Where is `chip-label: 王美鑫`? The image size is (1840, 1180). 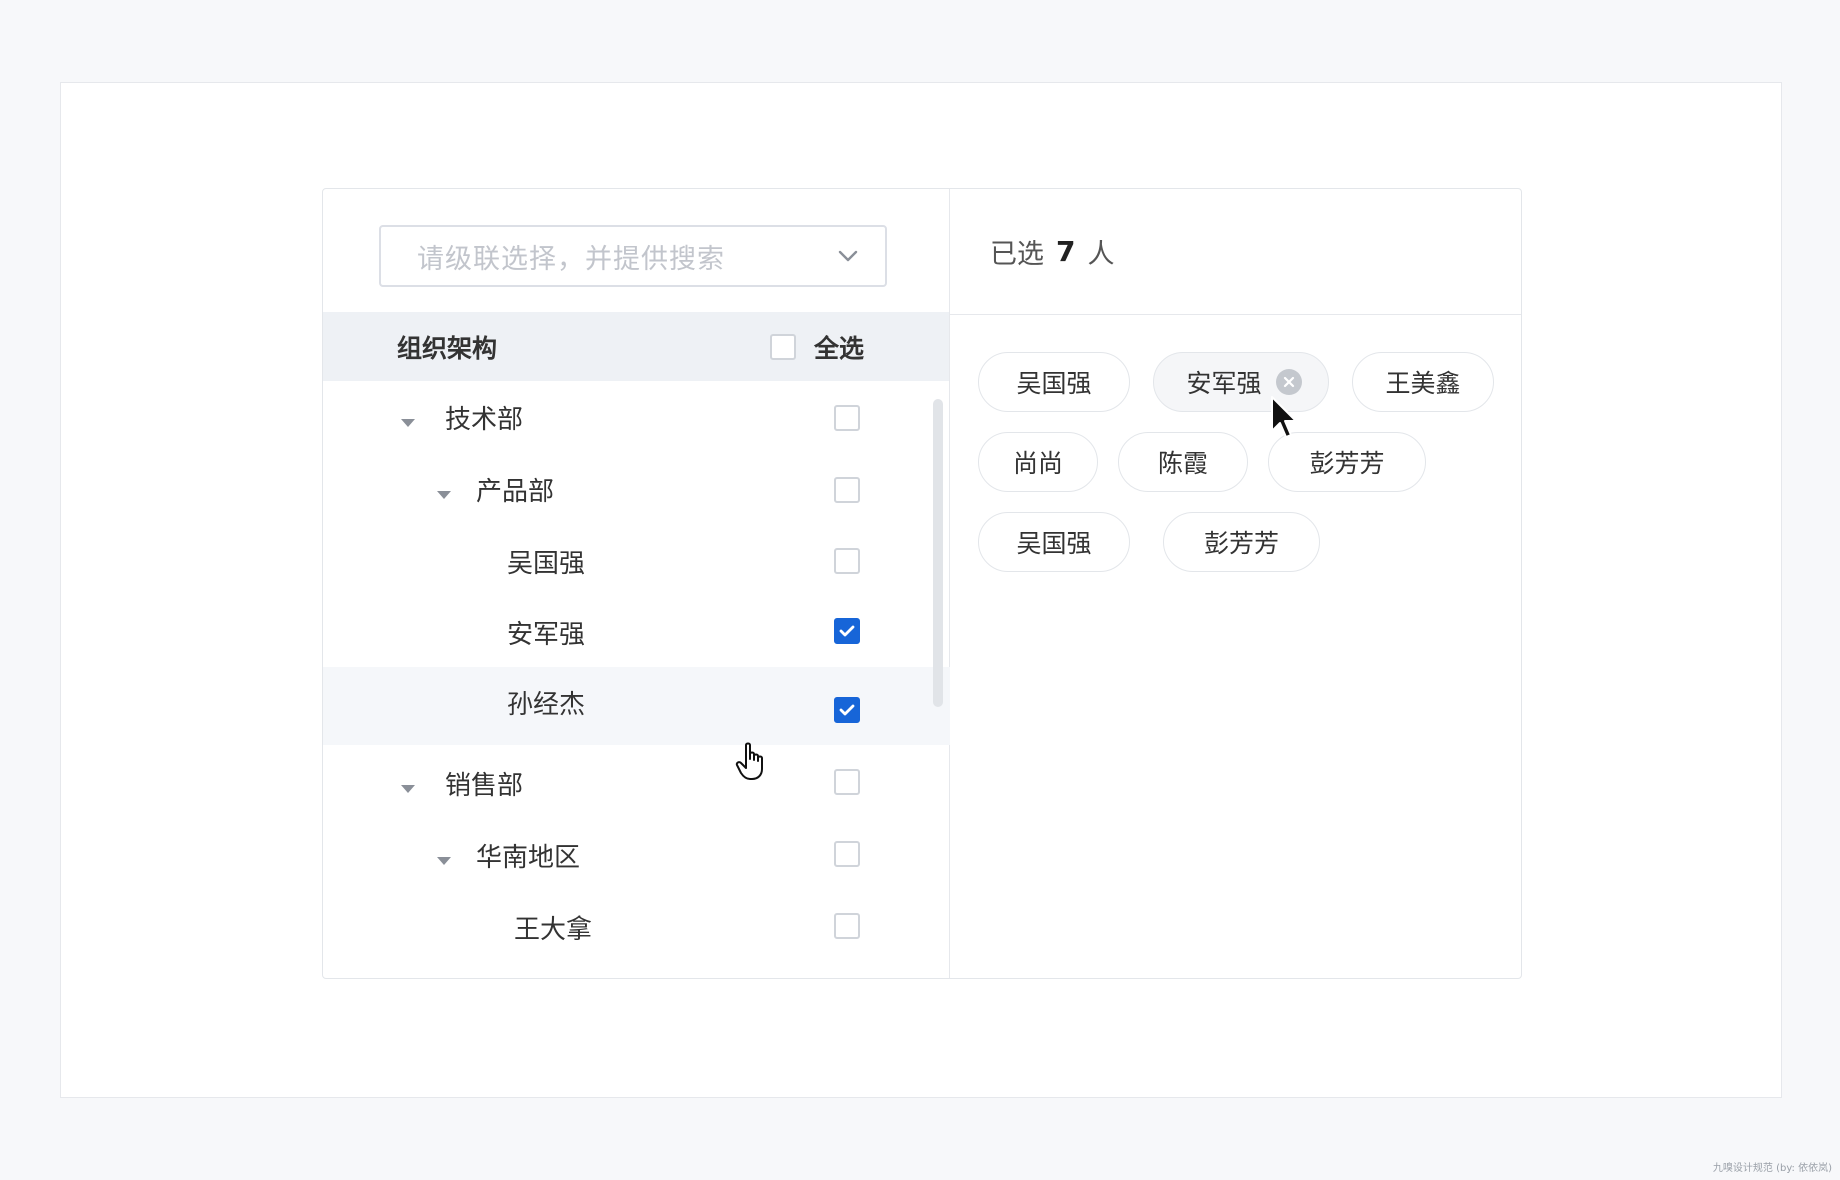
chip-label: 王美鑫 is located at coordinates (1423, 383).